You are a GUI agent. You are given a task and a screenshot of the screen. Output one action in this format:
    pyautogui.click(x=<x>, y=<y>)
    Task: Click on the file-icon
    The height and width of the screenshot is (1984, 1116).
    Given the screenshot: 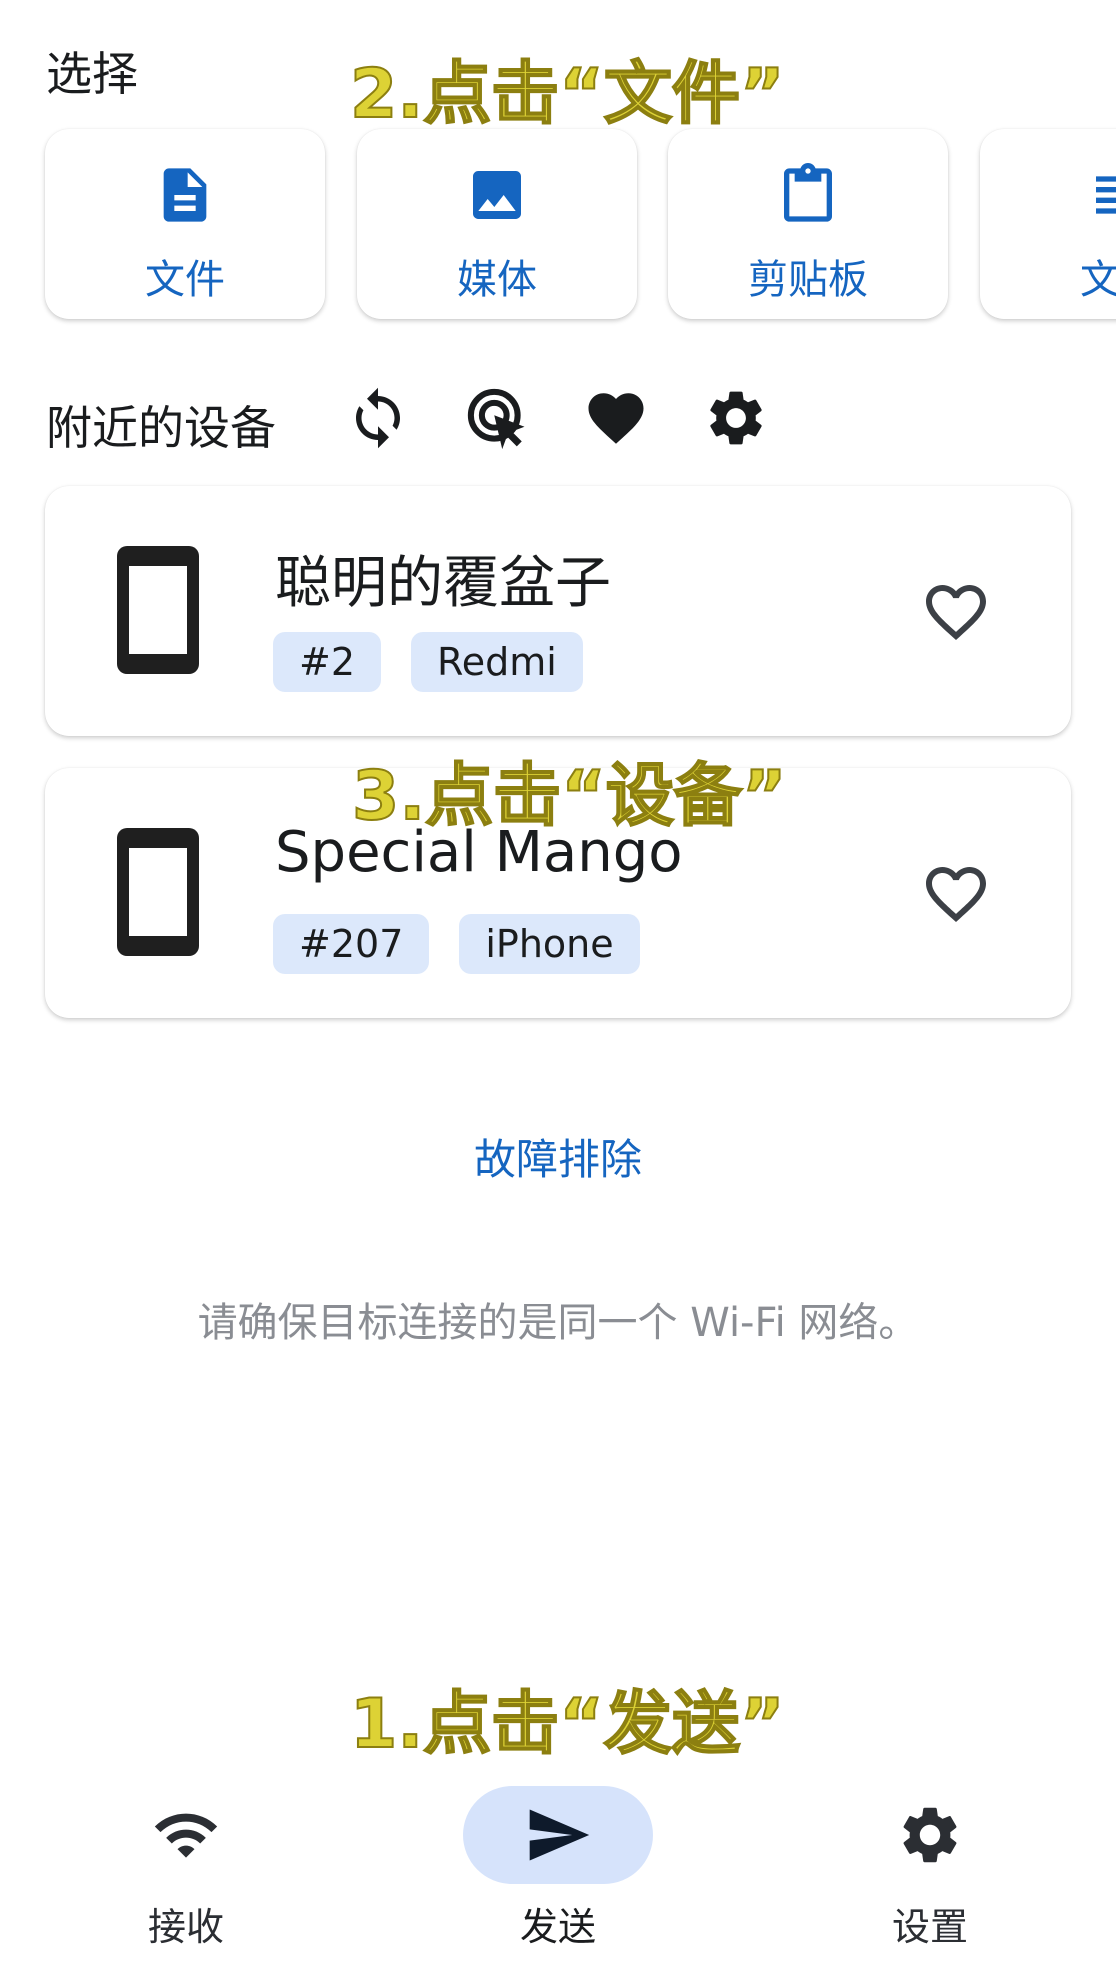 What is the action you would take?
    pyautogui.click(x=185, y=195)
    